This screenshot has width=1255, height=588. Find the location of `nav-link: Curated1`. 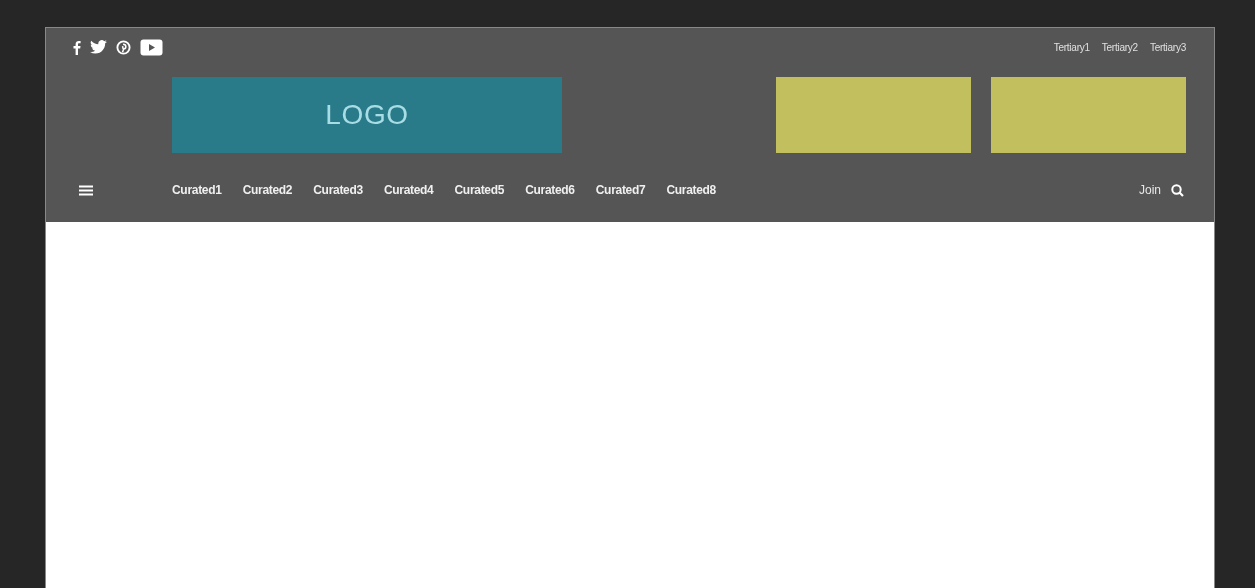

nav-link: Curated1 is located at coordinates (197, 190).